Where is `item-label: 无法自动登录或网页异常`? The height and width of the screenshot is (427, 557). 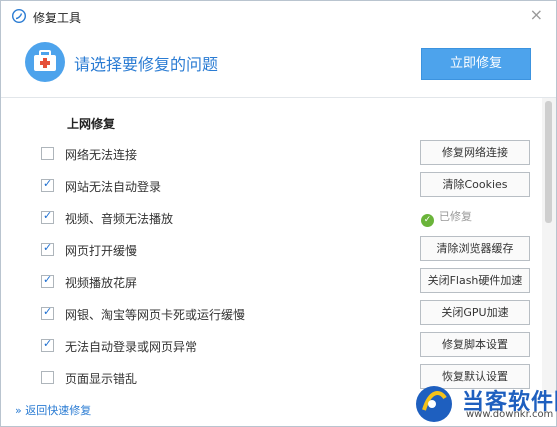
item-label: 无法自动登录或网页异常 is located at coordinates (131, 347).